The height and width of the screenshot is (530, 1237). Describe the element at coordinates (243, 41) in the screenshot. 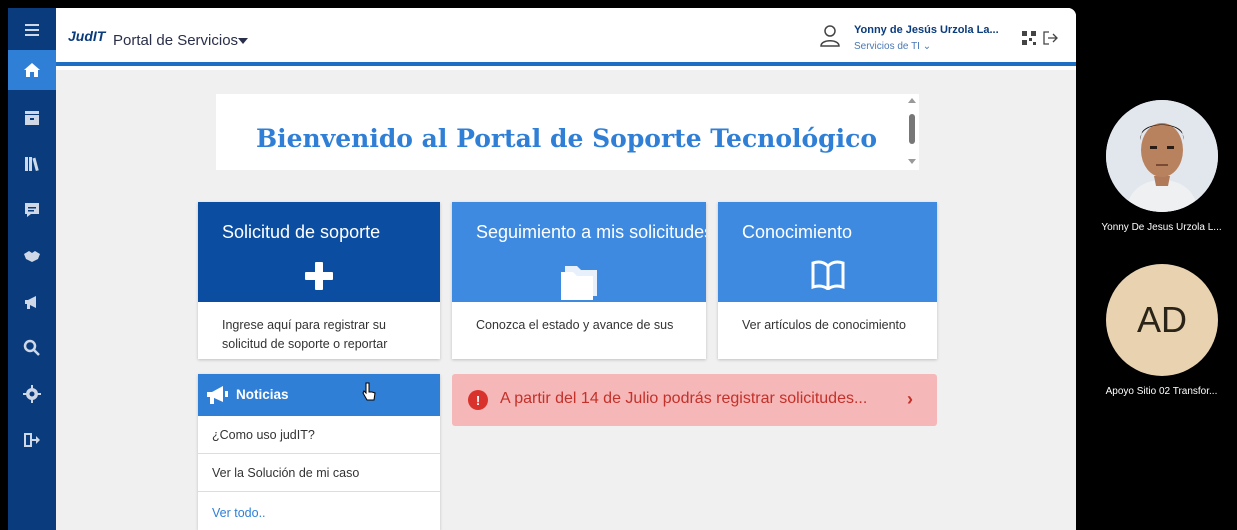

I see `chevron-down-icon` at that location.